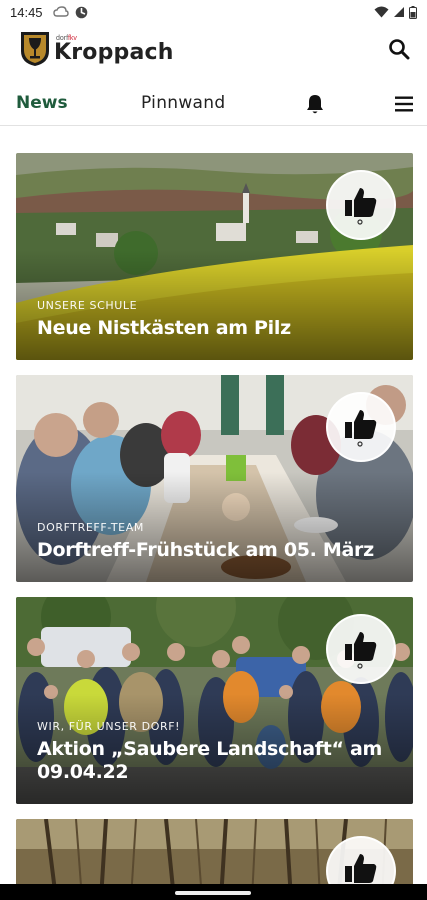 The image size is (427, 900). I want to click on battery-icon, so click(413, 12).